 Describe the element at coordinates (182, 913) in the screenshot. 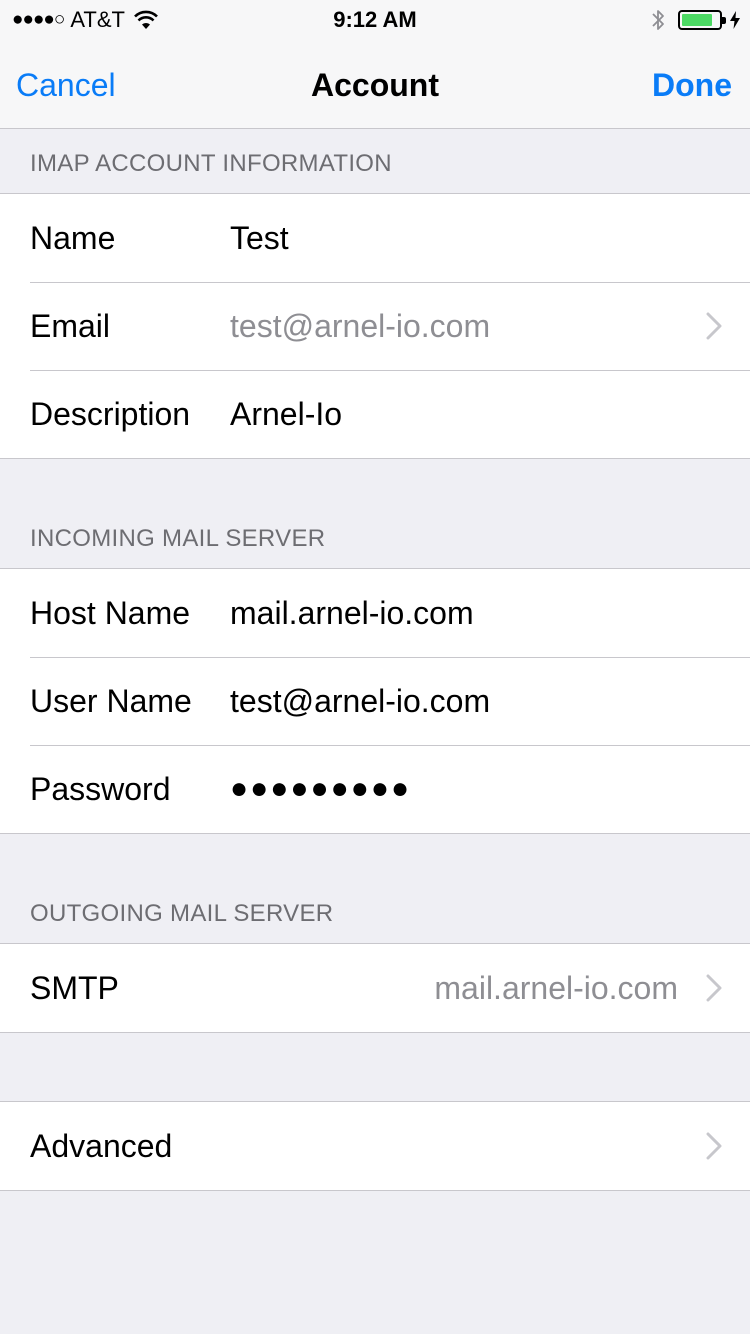

I see `section-header-outgoing: OUTGOING MAIL SERVER` at that location.